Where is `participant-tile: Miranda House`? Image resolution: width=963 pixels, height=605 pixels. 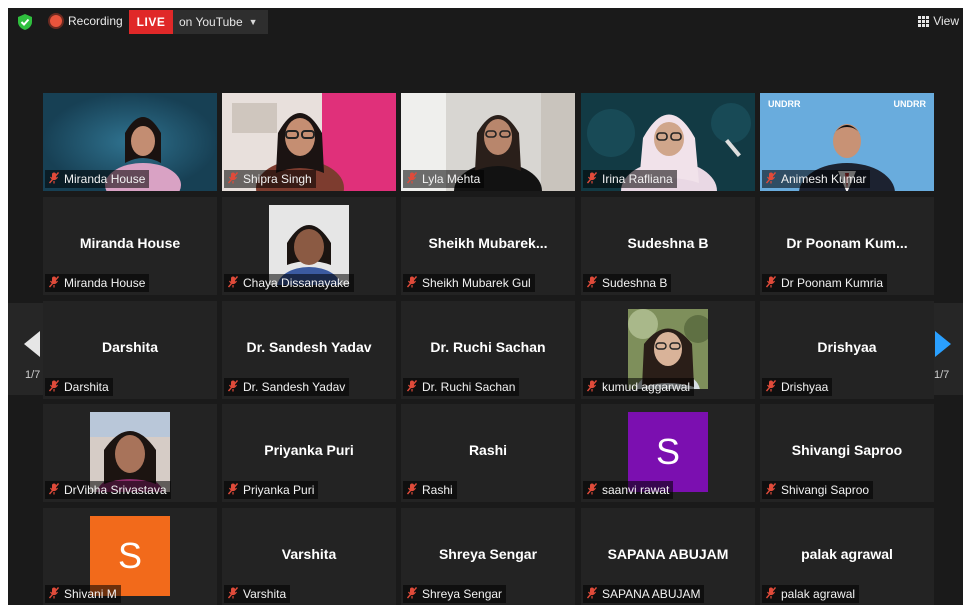 participant-tile: Miranda House is located at coordinates (130, 142).